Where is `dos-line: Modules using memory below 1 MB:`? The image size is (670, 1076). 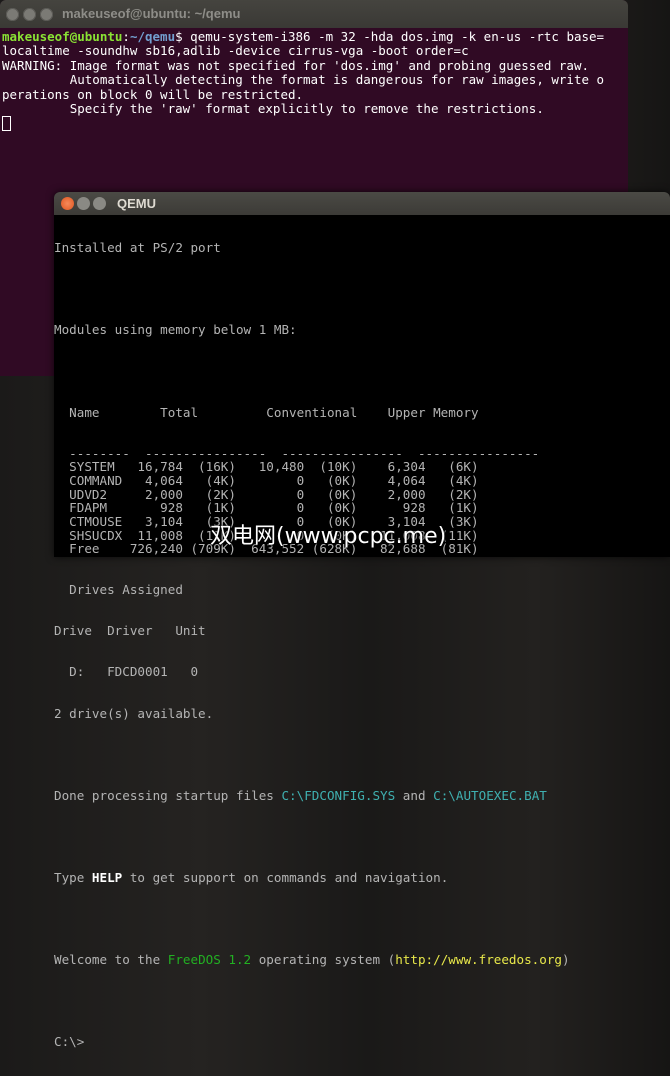
dos-line: Modules using memory below 1 MB: is located at coordinates (175, 330).